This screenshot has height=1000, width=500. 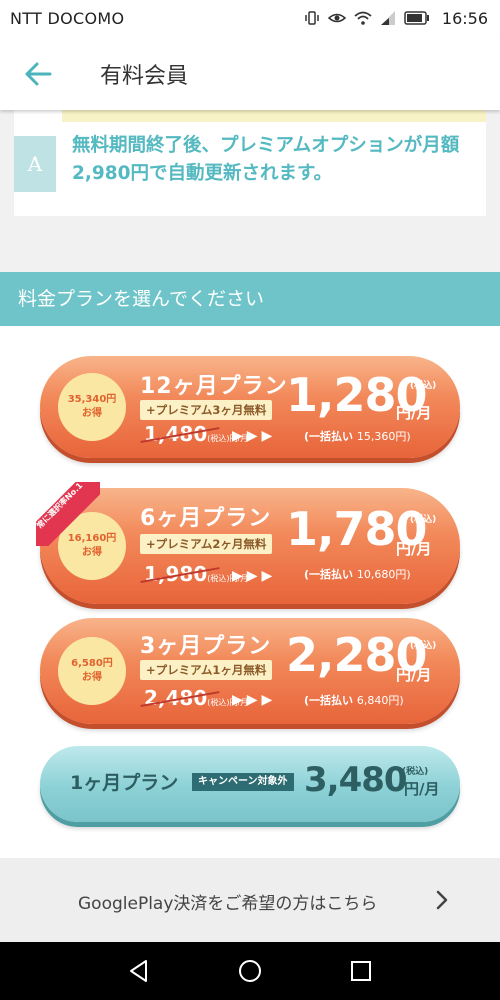 I want to click on plan-name: 1ヶ月プラン, so click(x=124, y=783).